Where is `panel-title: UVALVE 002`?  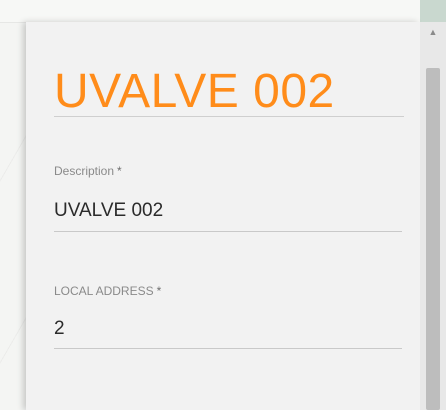
panel-title: UVALVE 002 is located at coordinates (194, 91).